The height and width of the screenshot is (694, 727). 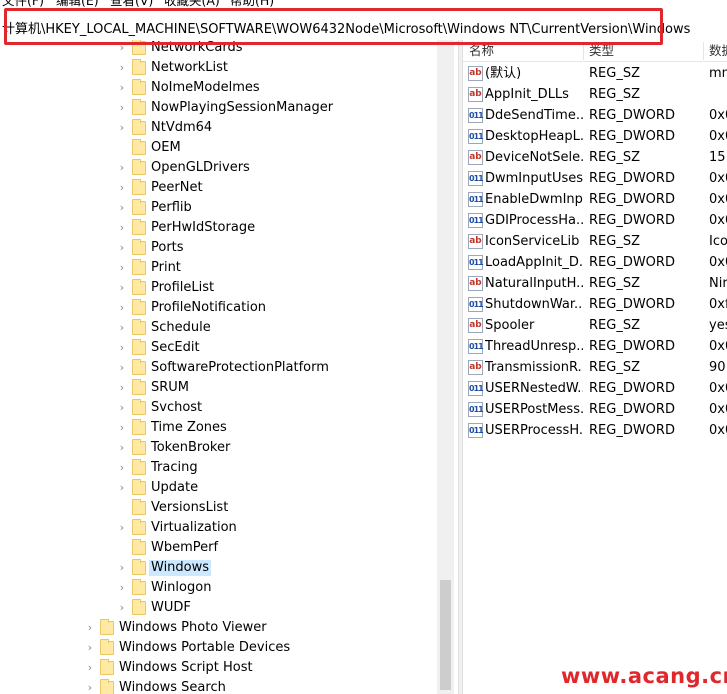 What do you see at coordinates (181, 128) in the screenshot?
I see `tree-item-label: NtVdm64` at bounding box center [181, 128].